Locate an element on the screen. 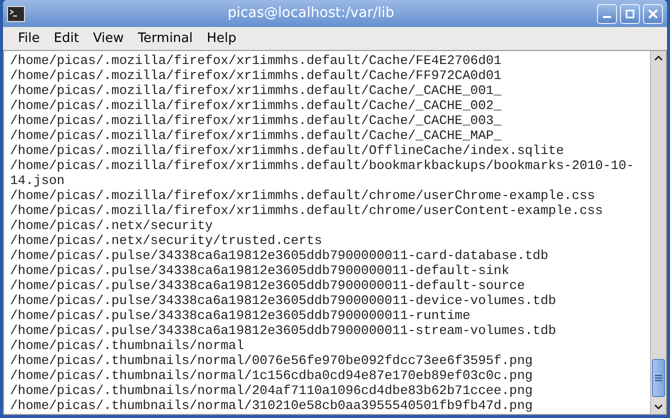 The height and width of the screenshot is (418, 670). terminal-line: /home/picas/.mozilla/firefox/xr1immhs.default/Cache/FF972CA0d01 is located at coordinates (256, 75).